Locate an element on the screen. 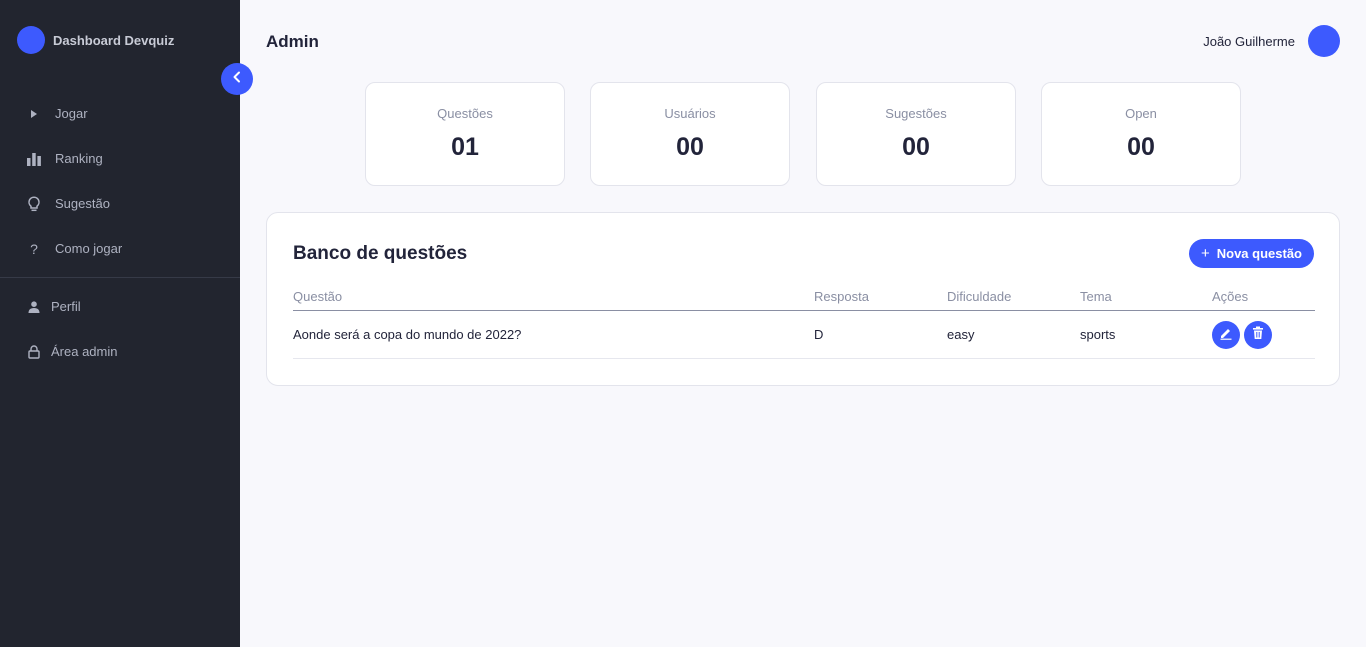  pencil-icon is located at coordinates (1226, 335).